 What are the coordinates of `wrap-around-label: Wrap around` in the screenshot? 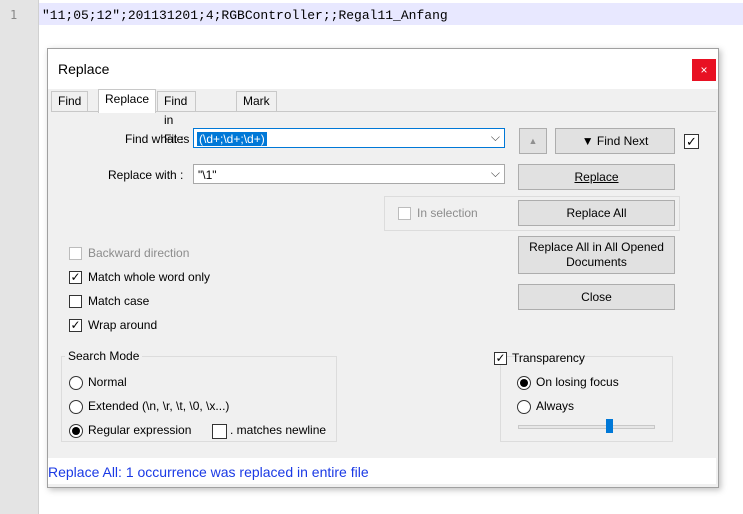 It's located at (123, 325).